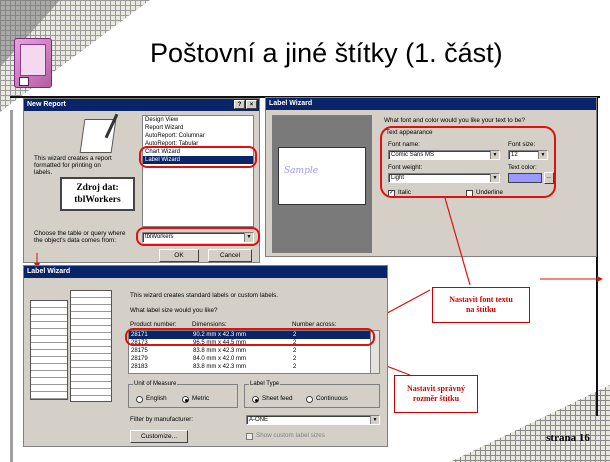 The image size is (610, 462). What do you see at coordinates (91, 346) in the screenshot?
I see `label-sheet-front` at bounding box center [91, 346].